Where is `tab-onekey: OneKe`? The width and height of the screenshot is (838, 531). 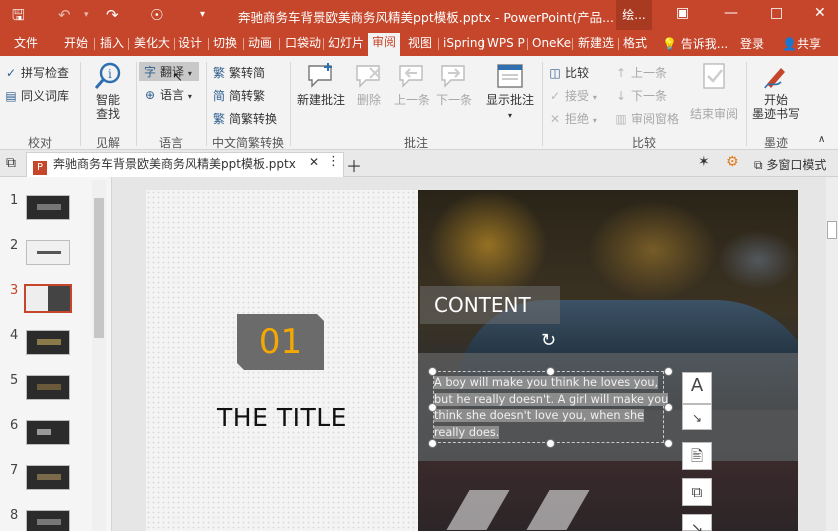
tab-onekey: OneKe is located at coordinates (550, 45).